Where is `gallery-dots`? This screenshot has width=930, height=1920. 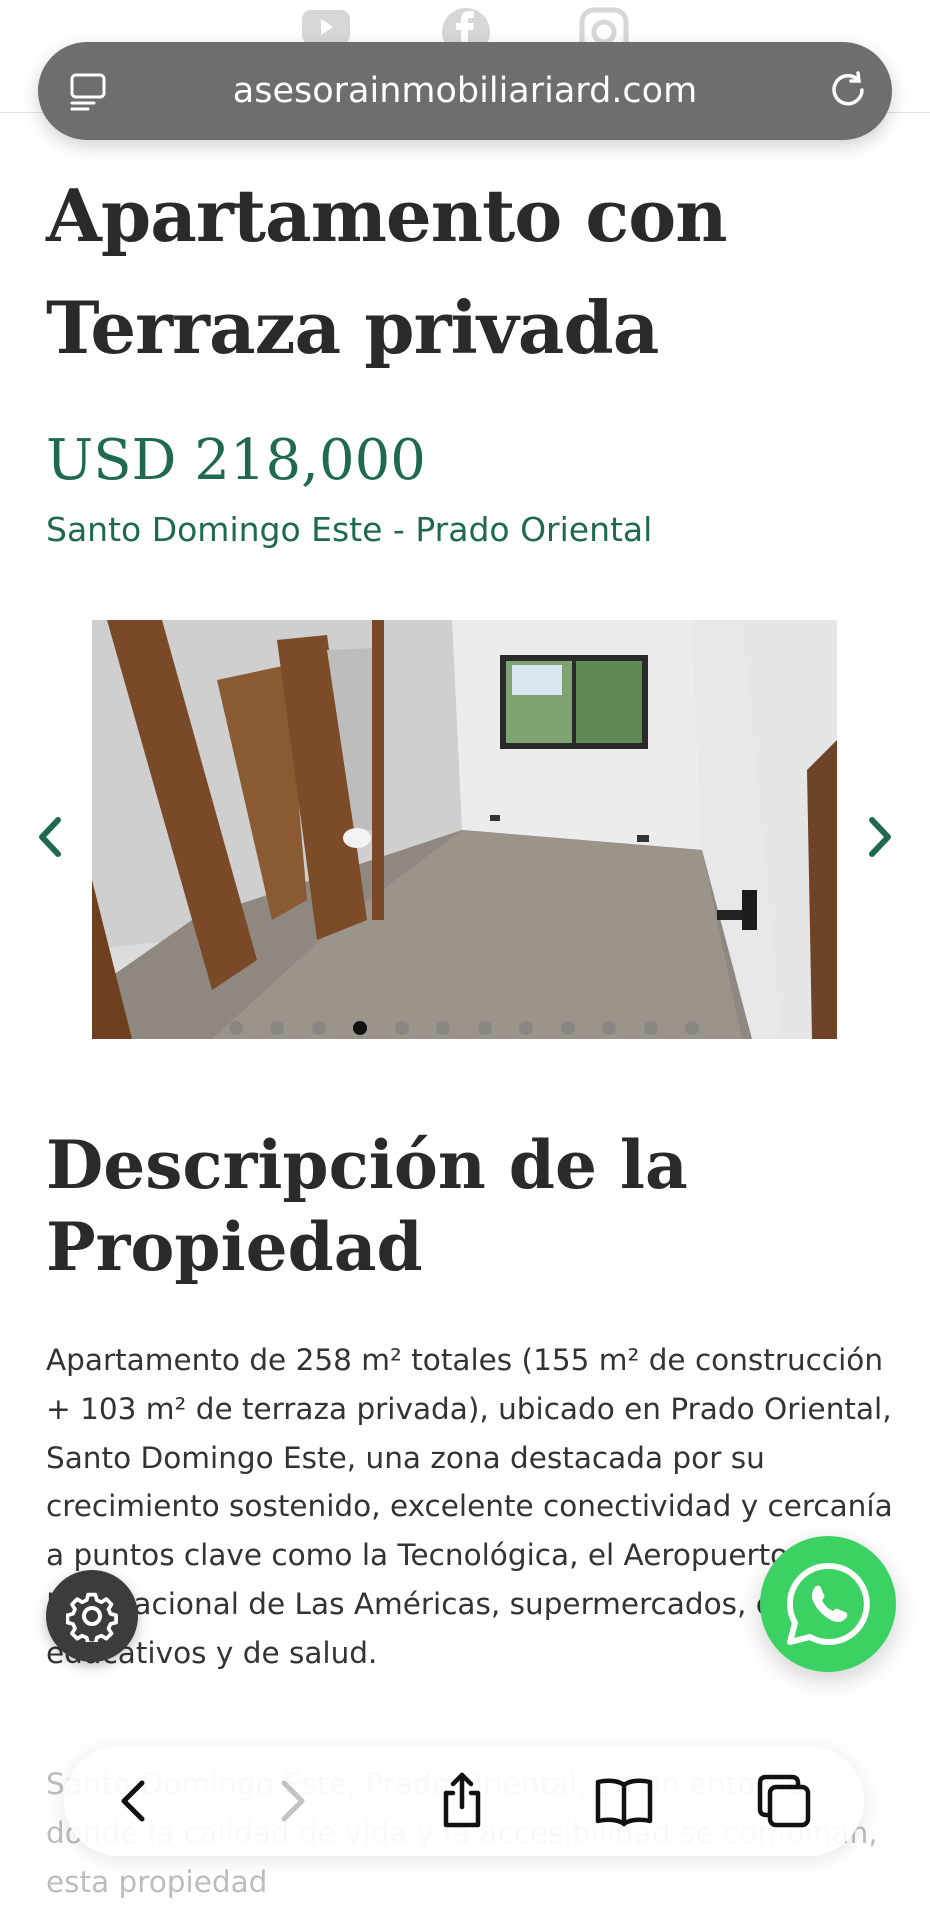
gallery-dots is located at coordinates (464, 1029).